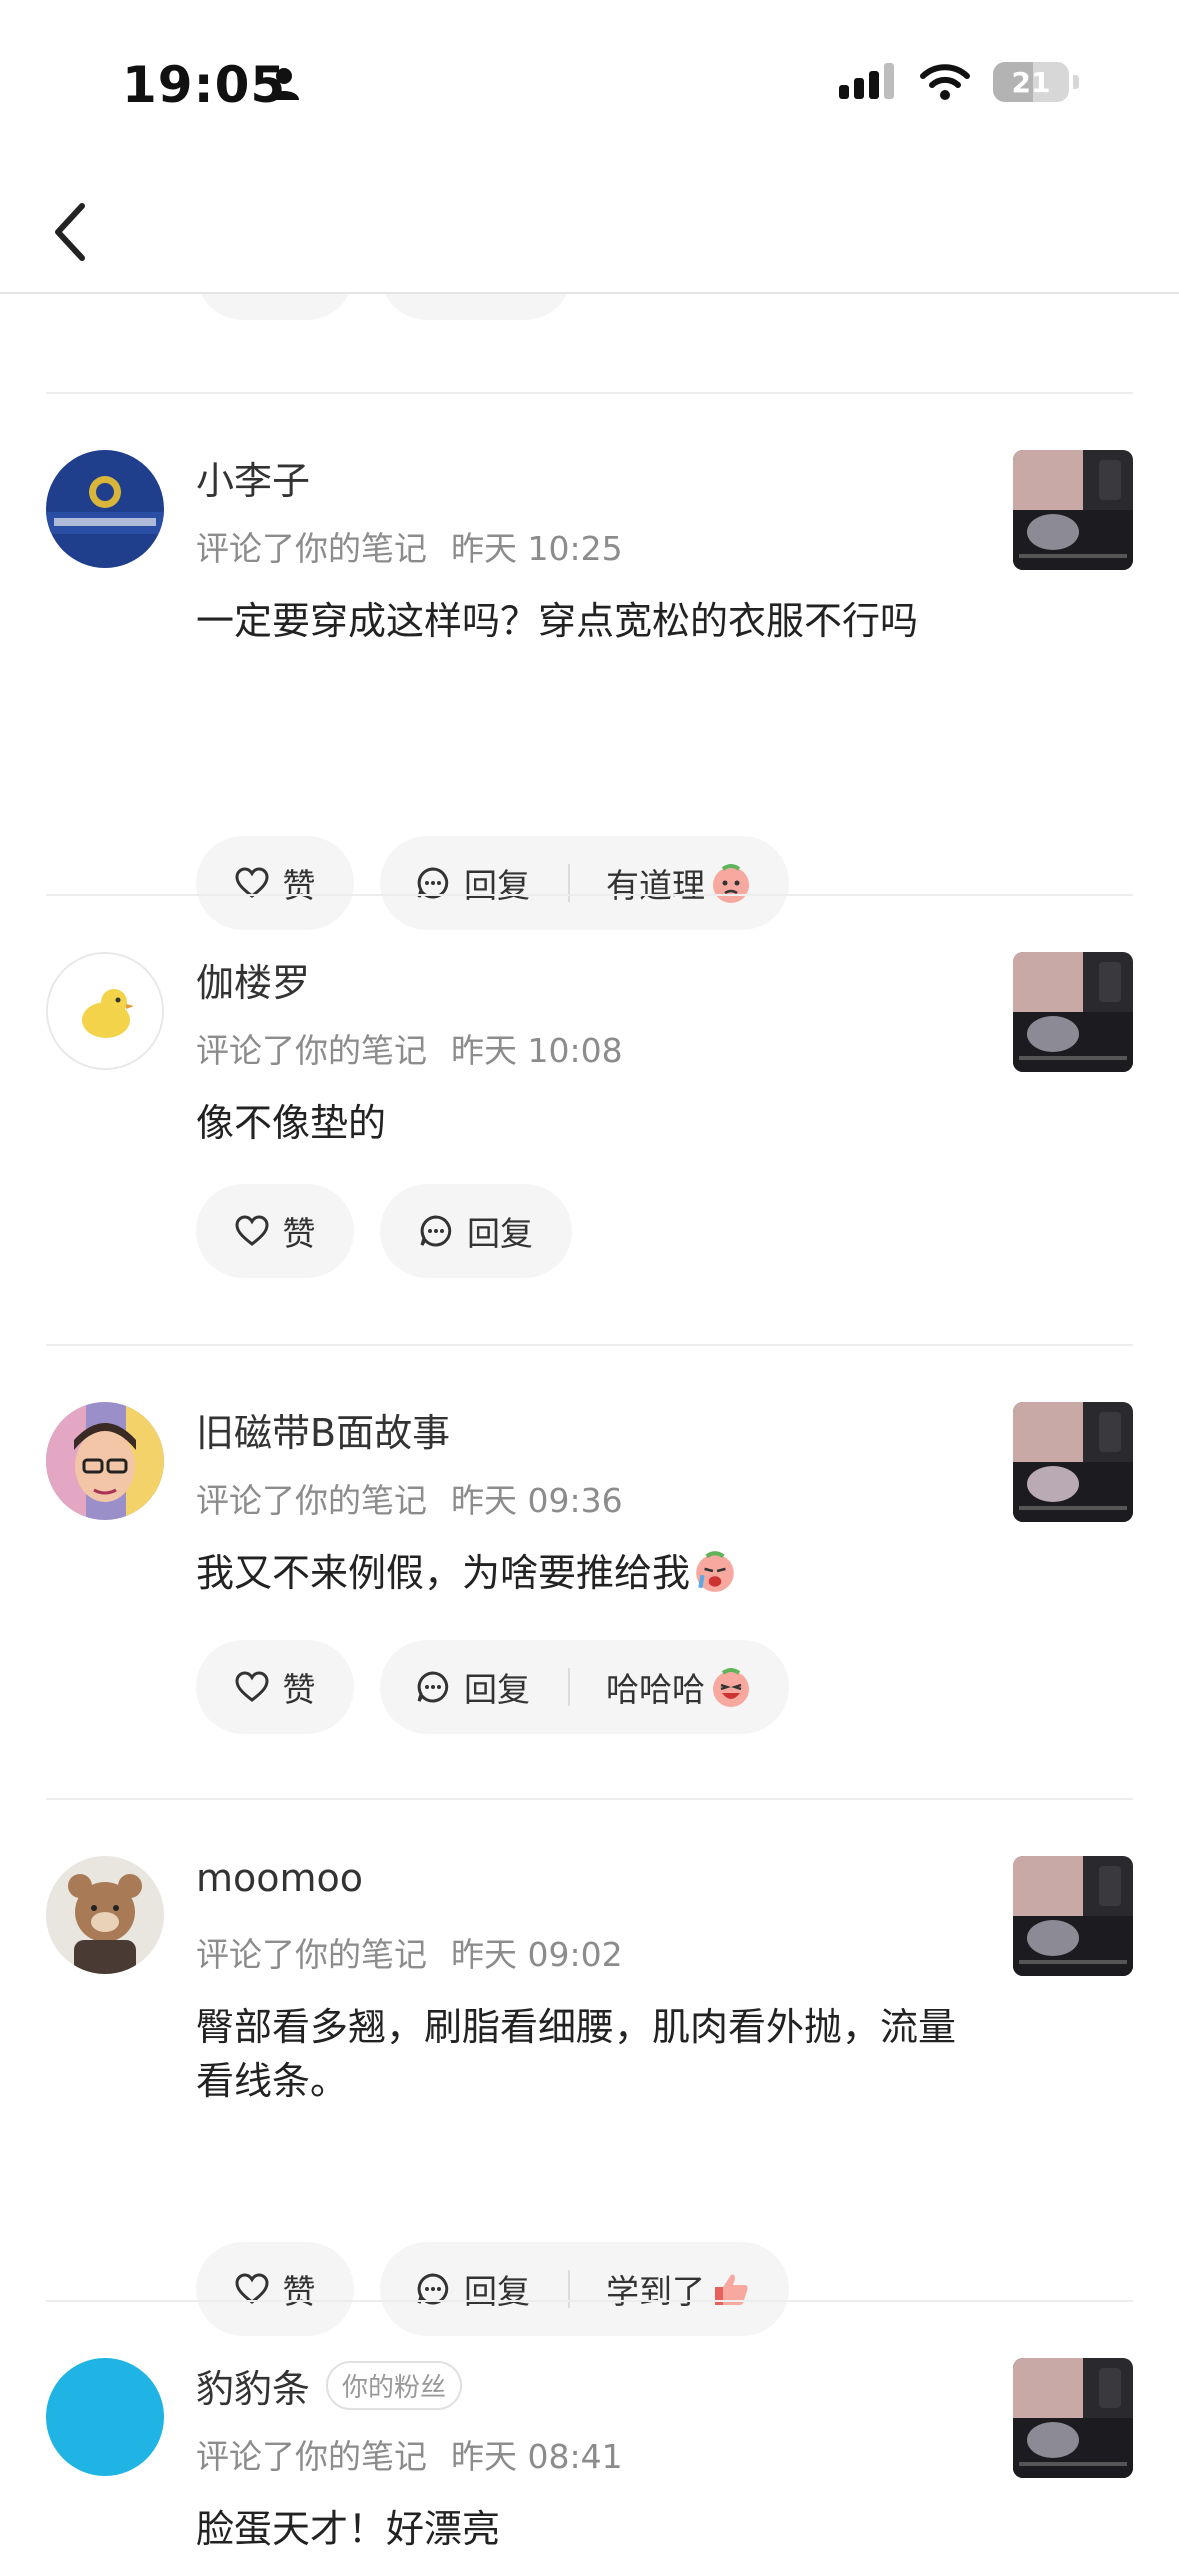 This screenshot has width=1179, height=2556. Describe the element at coordinates (655, 885) in the screenshot. I see `quick-reply-label: 有道理` at that location.